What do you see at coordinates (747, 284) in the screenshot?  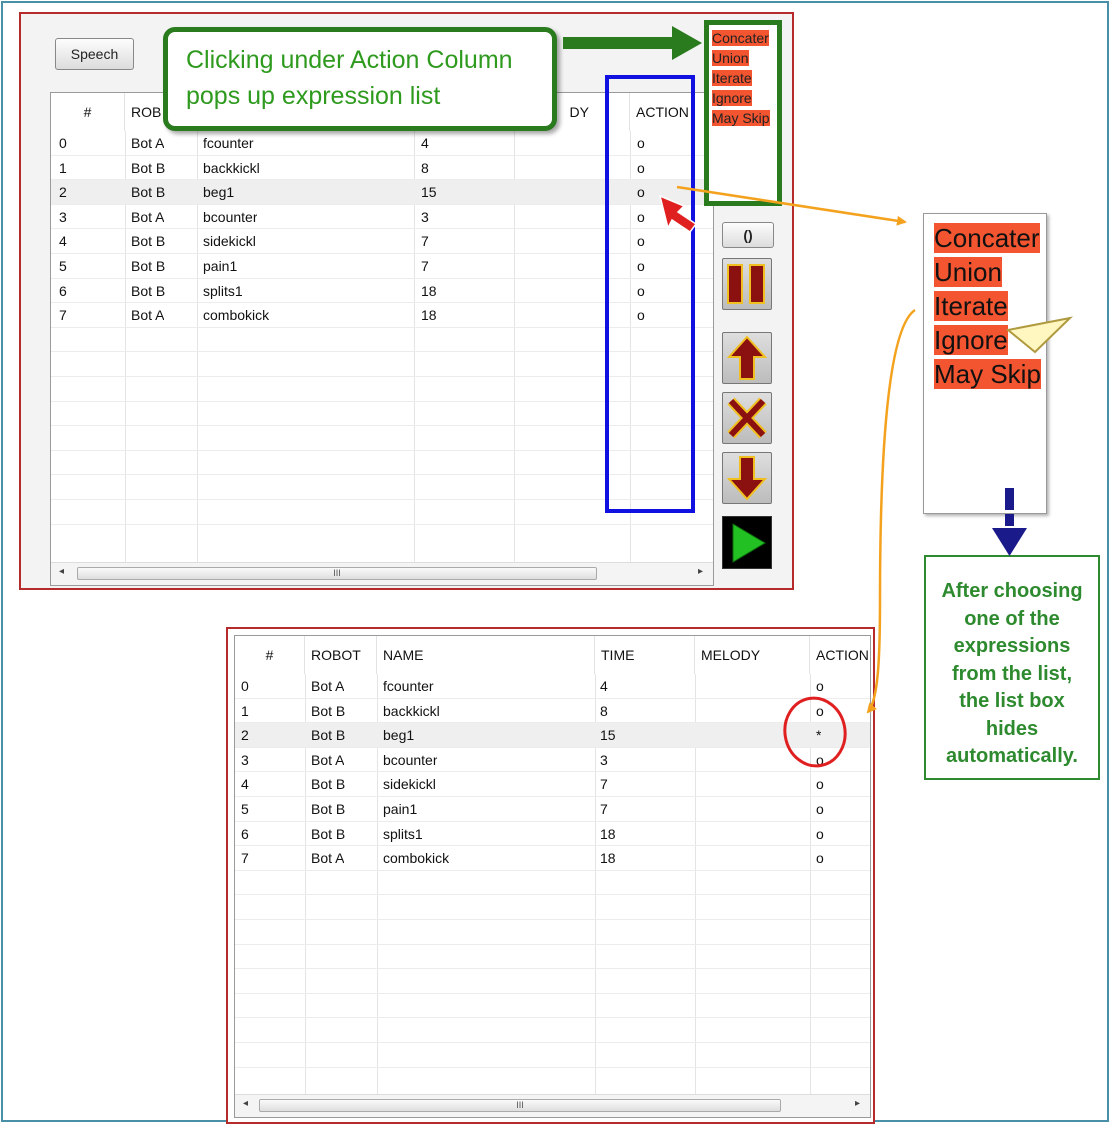 I see `pause-button` at bounding box center [747, 284].